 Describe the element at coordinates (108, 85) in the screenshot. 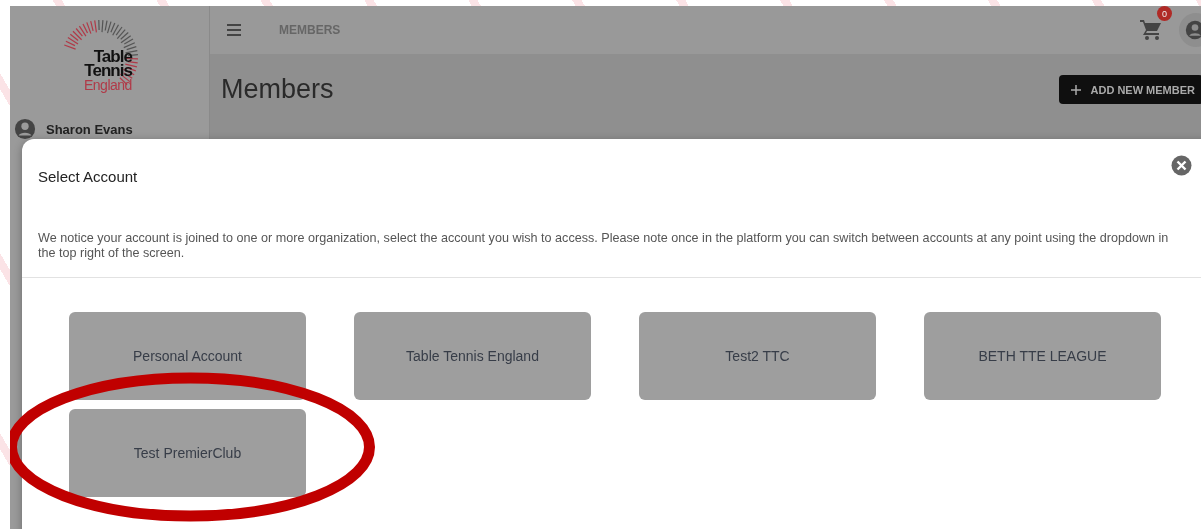

I see `logo-text: England` at that location.